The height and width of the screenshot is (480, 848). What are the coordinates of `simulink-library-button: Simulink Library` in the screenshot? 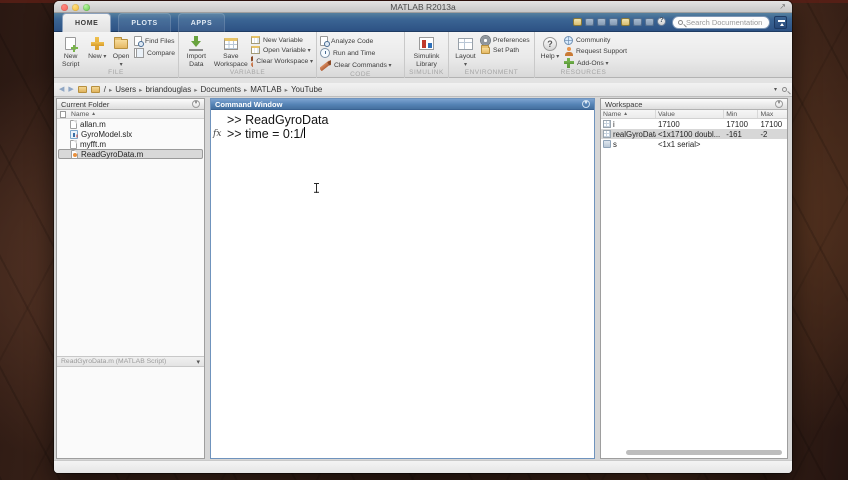 It's located at (426, 51).